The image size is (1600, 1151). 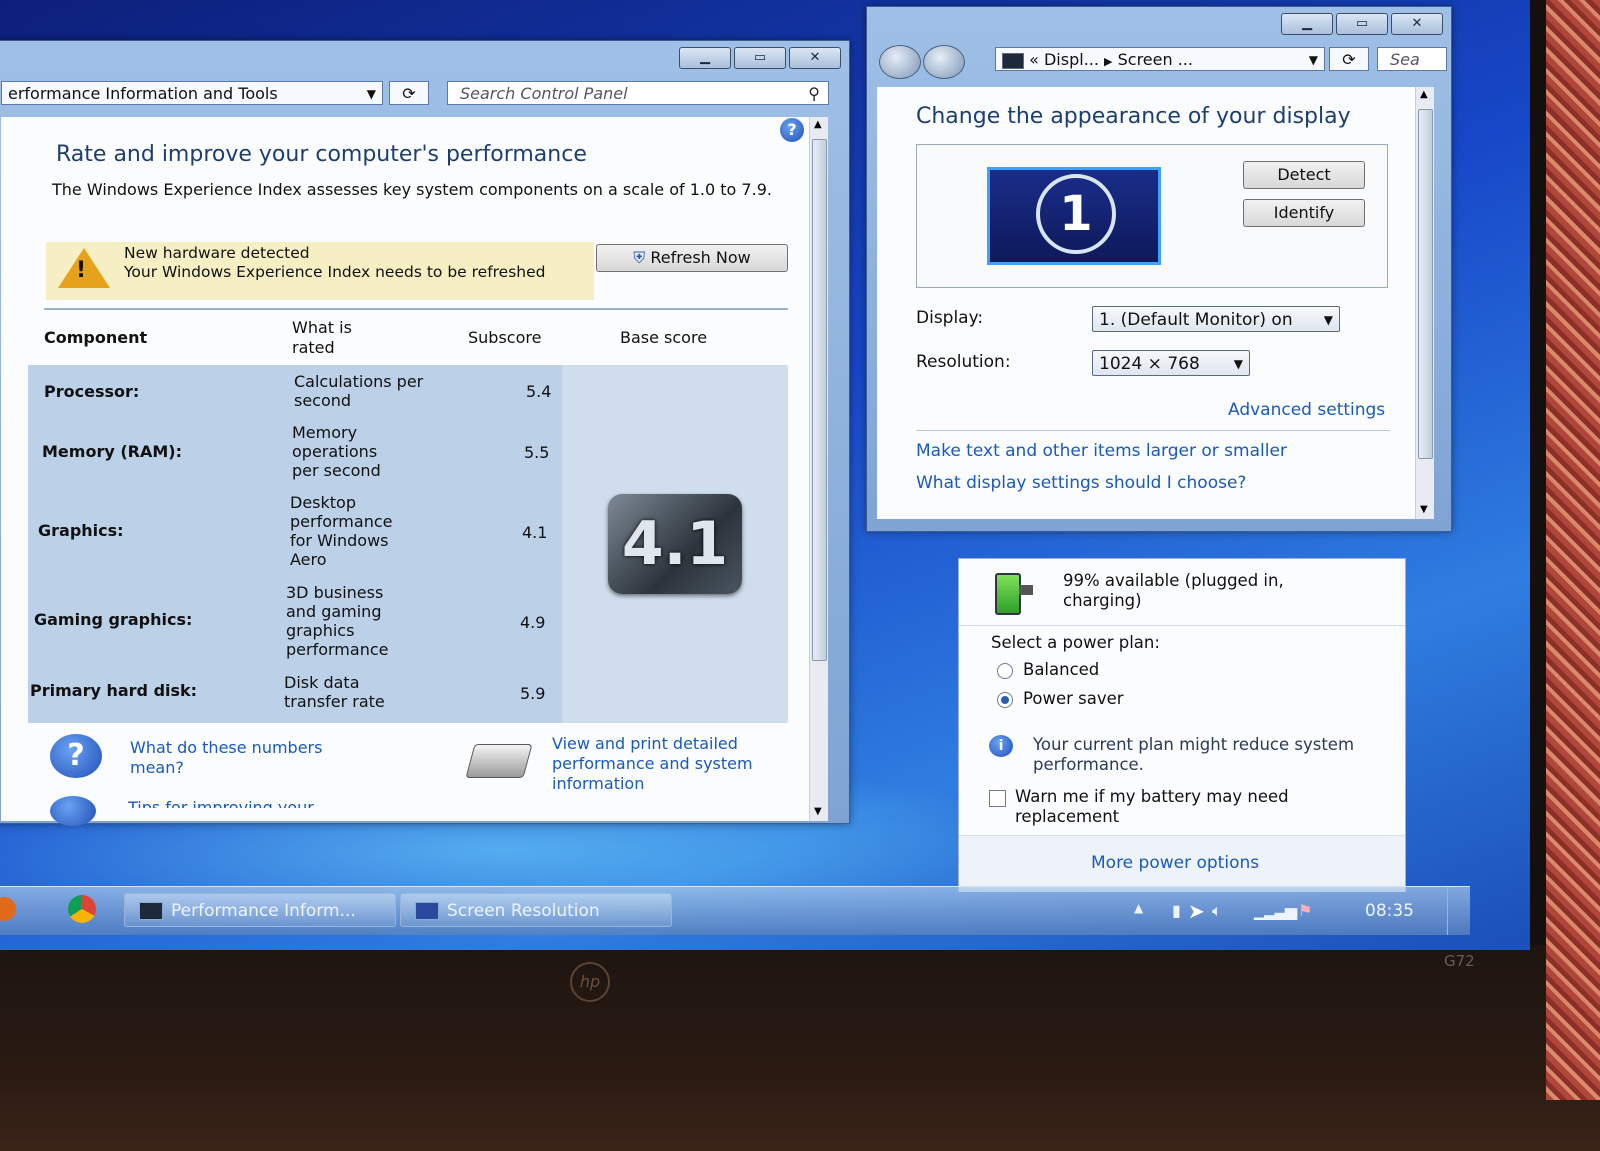 I want to click on header-base-score: Base score, so click(x=664, y=337).